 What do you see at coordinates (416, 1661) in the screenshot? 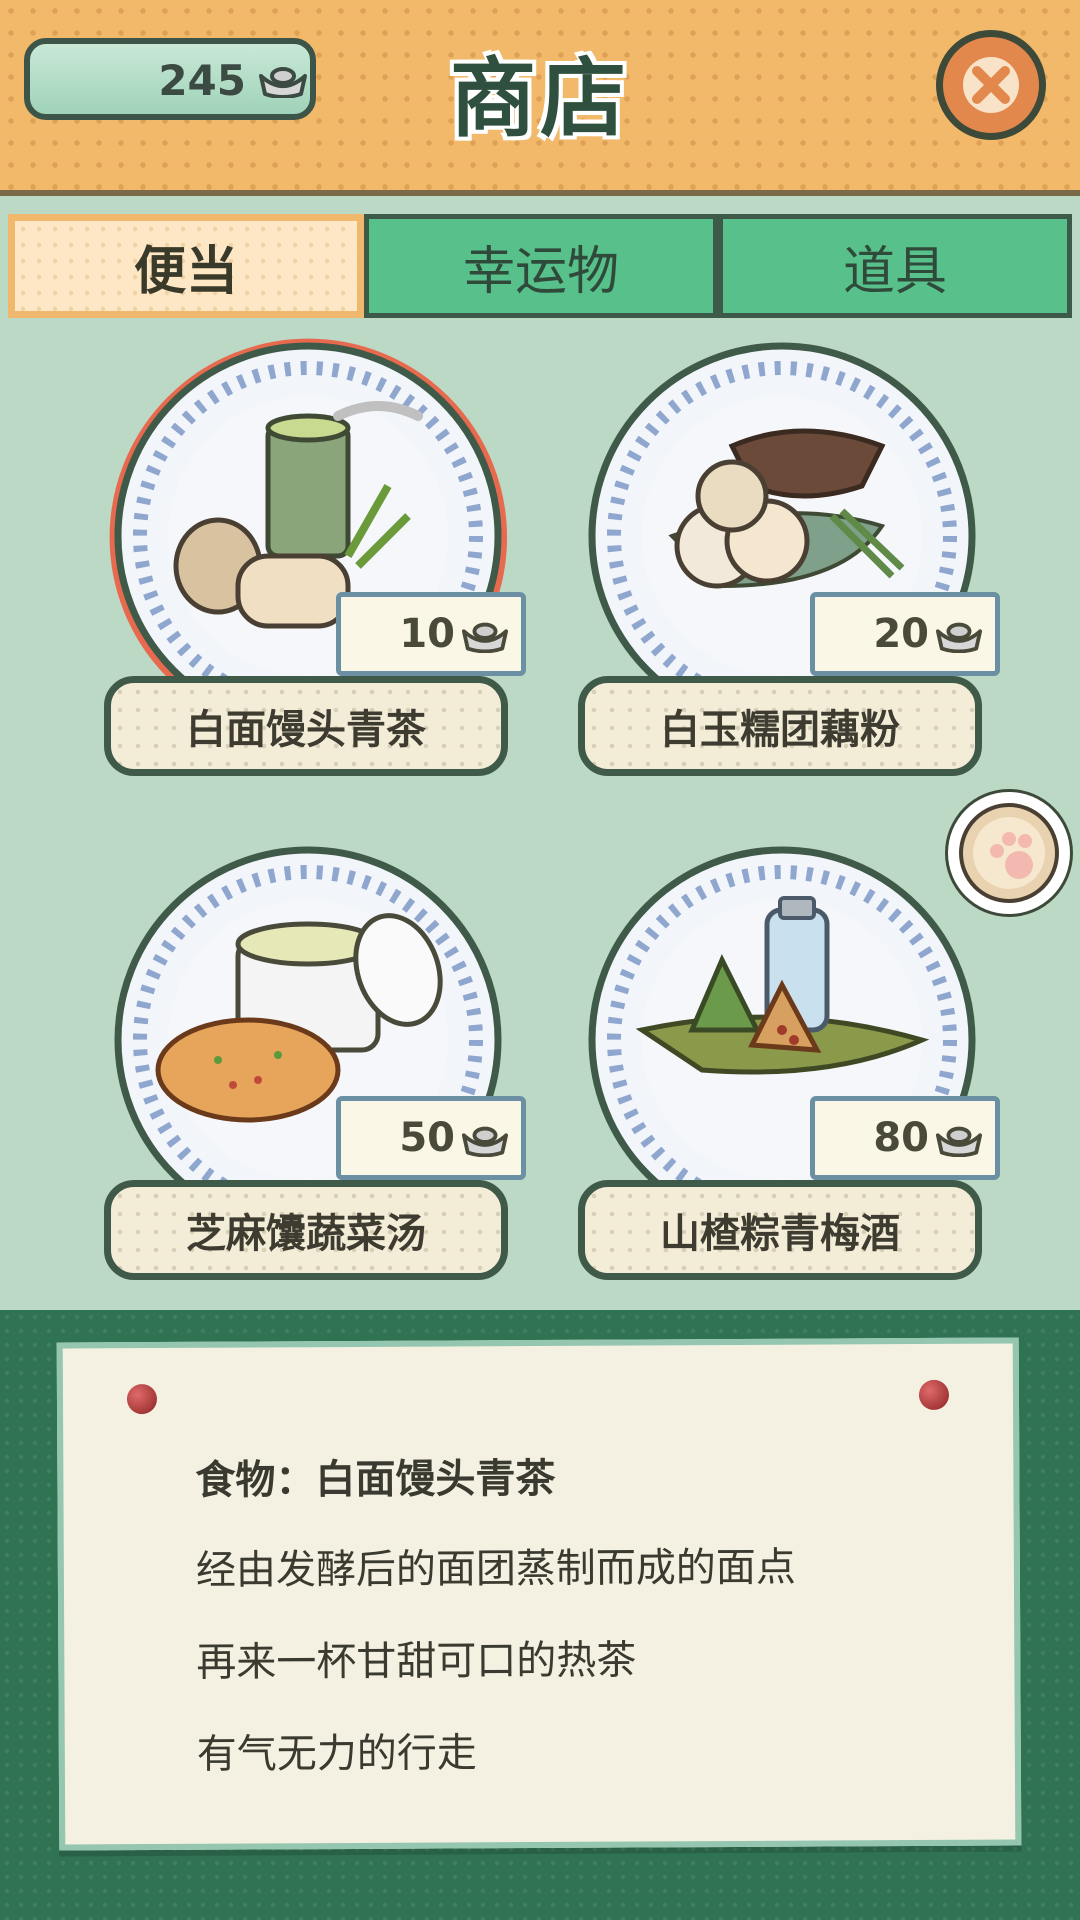
I see `description-line: 再来一杯甘甜可口的热茶` at bounding box center [416, 1661].